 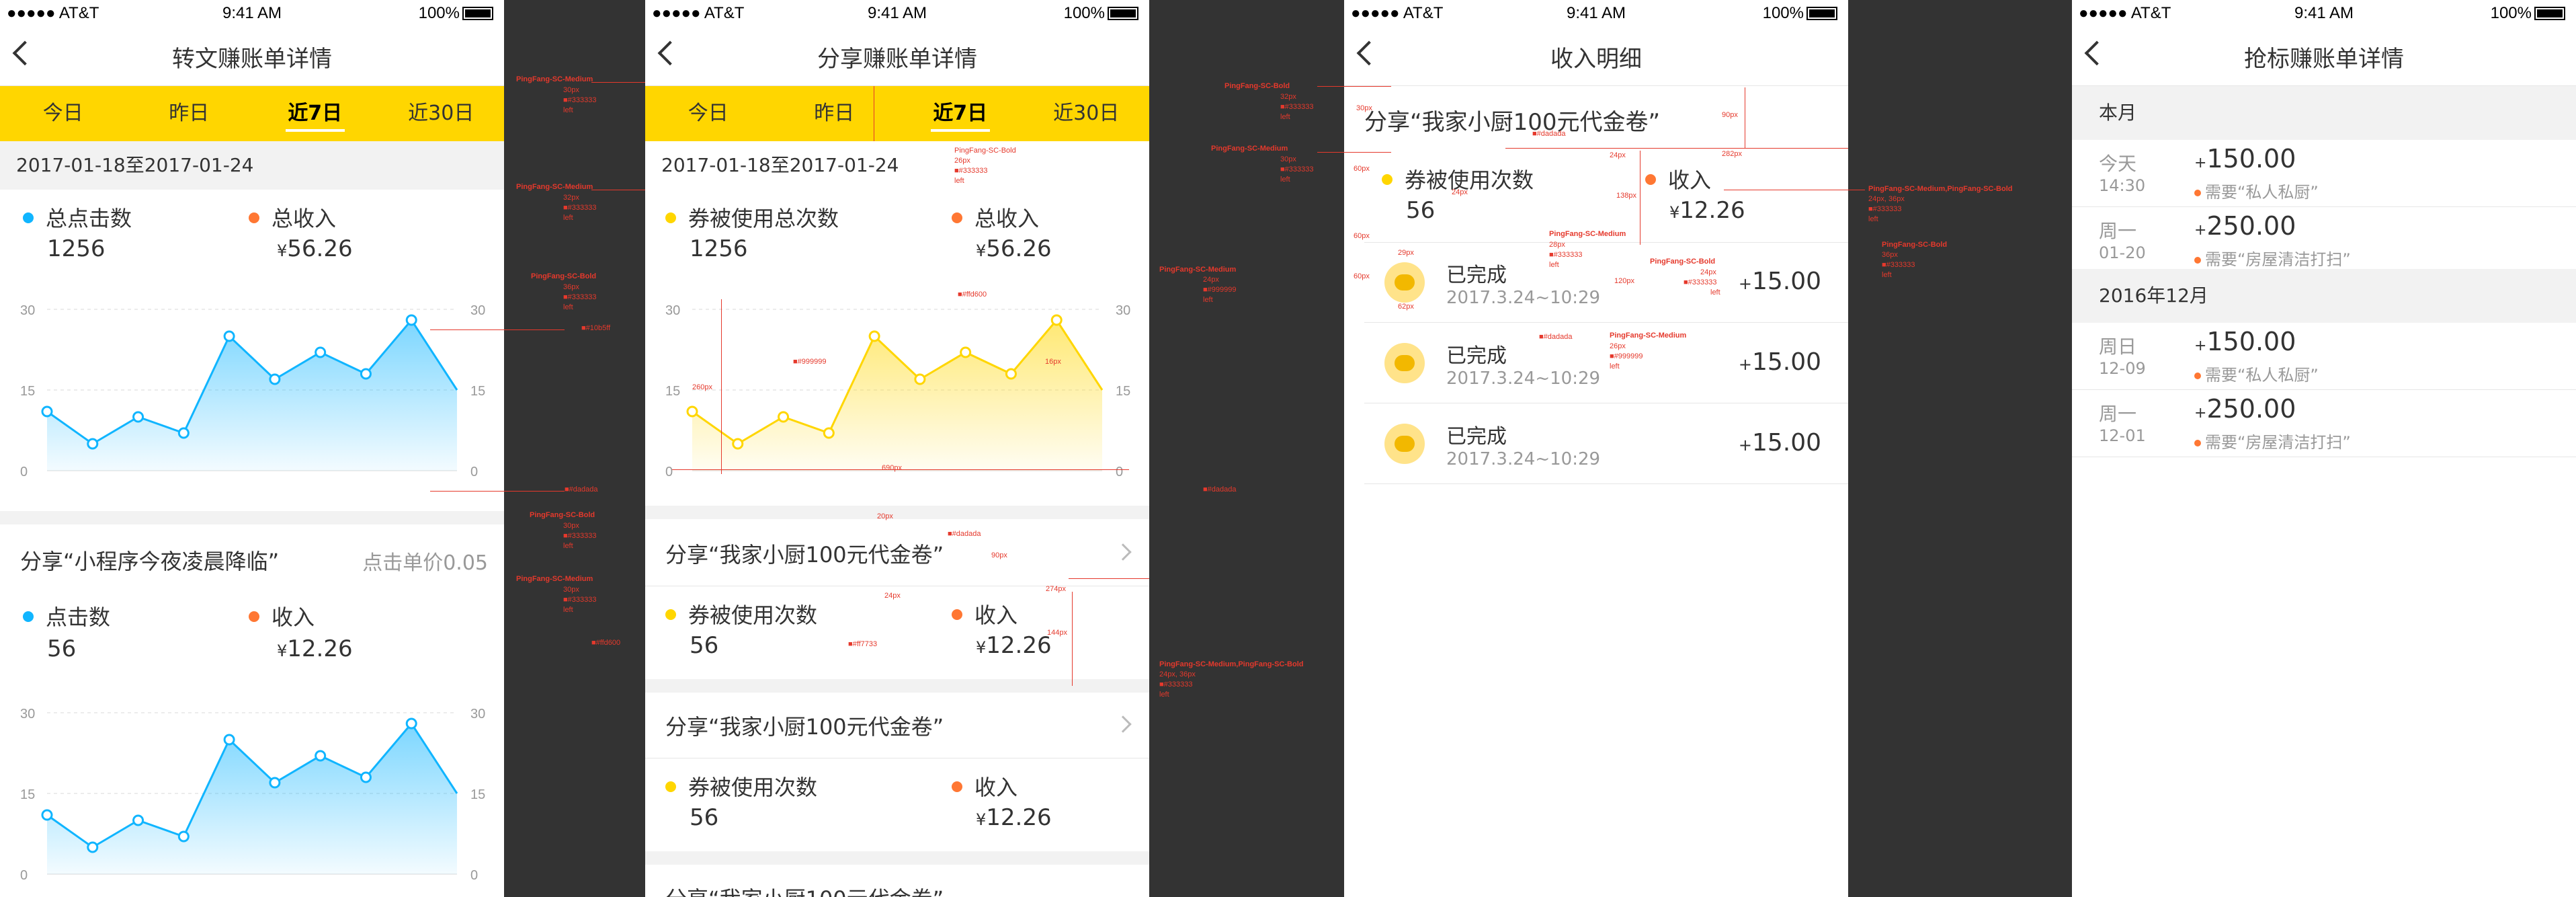 I want to click on annot-color: ■#ffd600, so click(x=972, y=294).